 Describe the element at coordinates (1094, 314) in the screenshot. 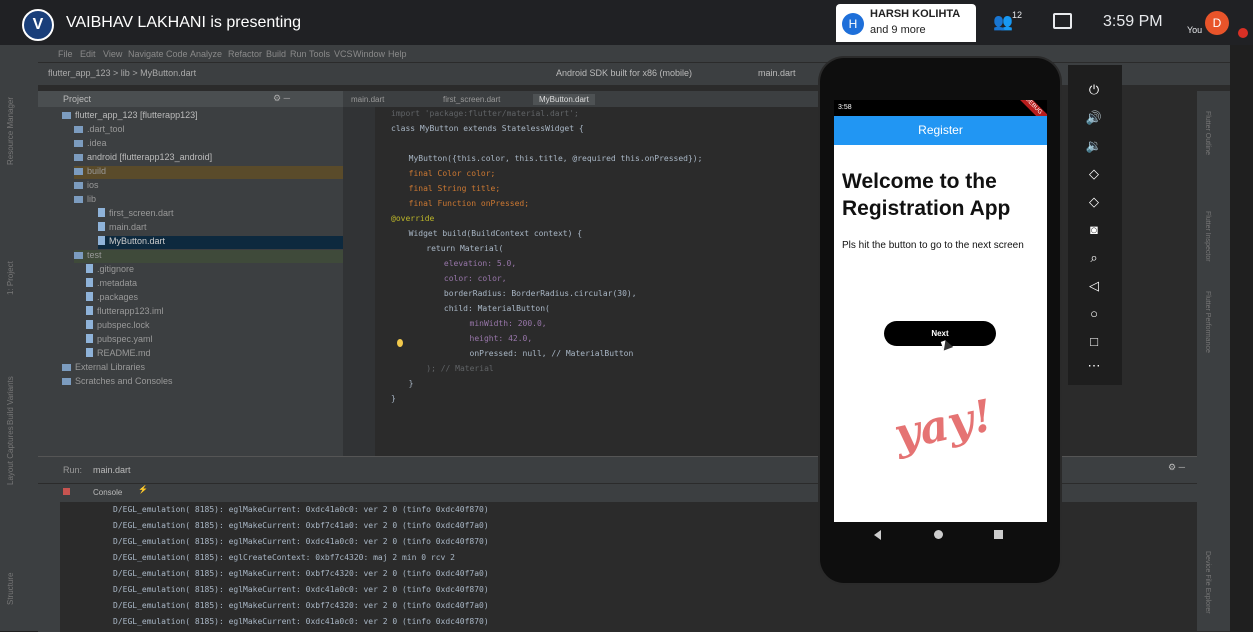

I see `home-icon: ○` at that location.